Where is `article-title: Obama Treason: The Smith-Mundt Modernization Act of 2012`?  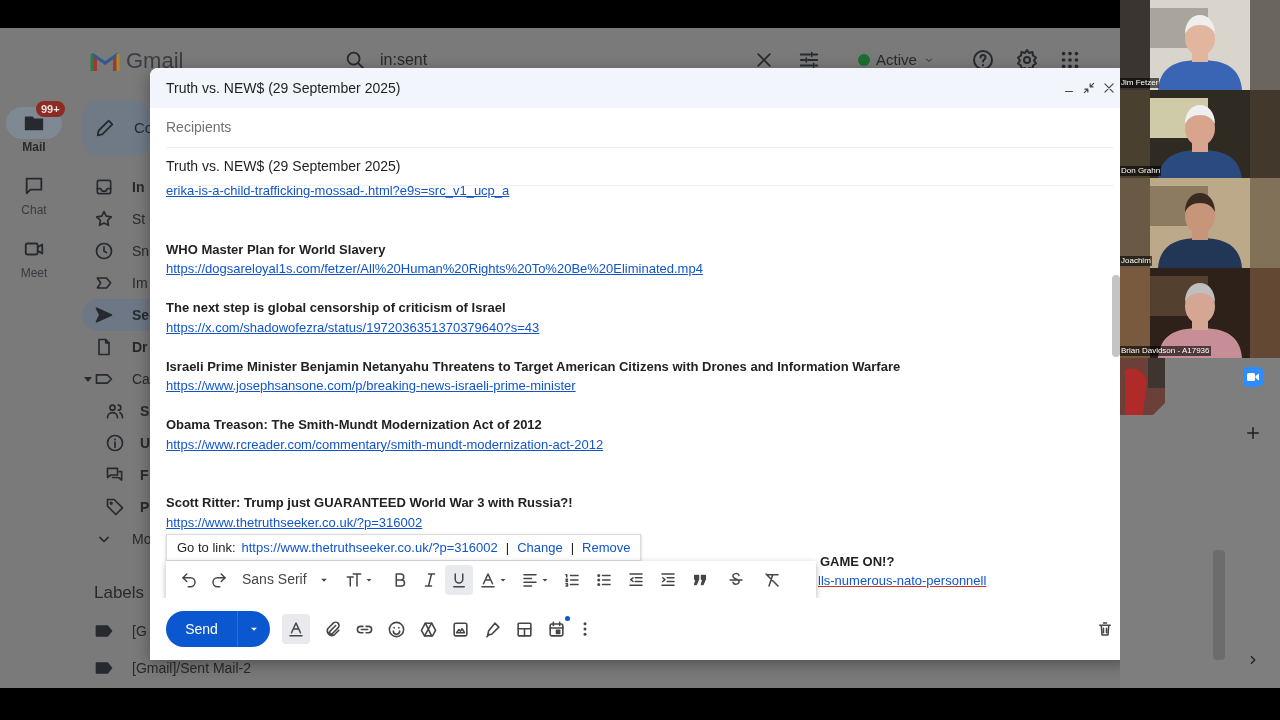
article-title: Obama Treason: The Smith-Mundt Modernization Act of 2012 is located at coordinates (354, 425).